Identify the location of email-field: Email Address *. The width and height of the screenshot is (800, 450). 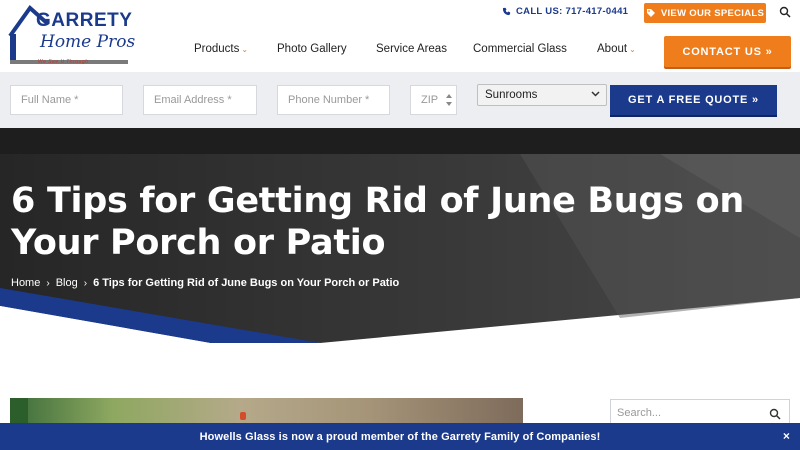
(200, 100).